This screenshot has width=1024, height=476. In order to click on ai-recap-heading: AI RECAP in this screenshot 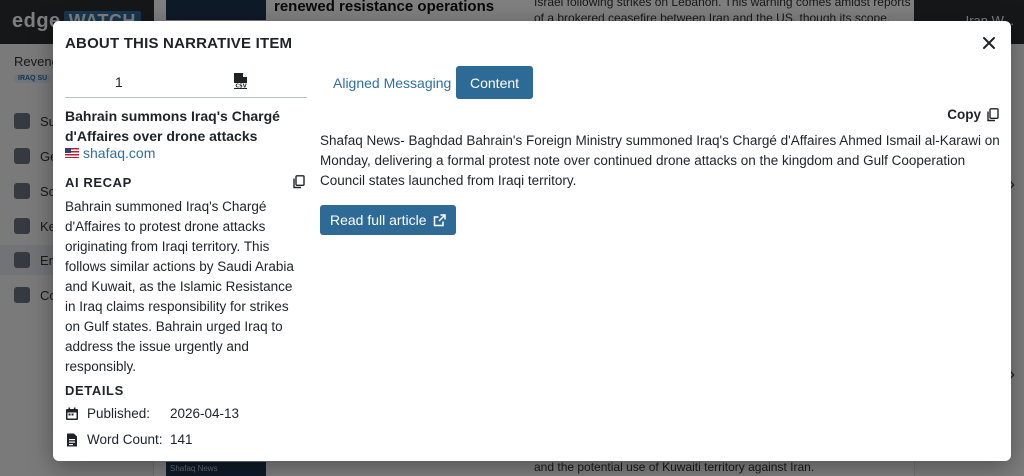, I will do `click(98, 182)`.